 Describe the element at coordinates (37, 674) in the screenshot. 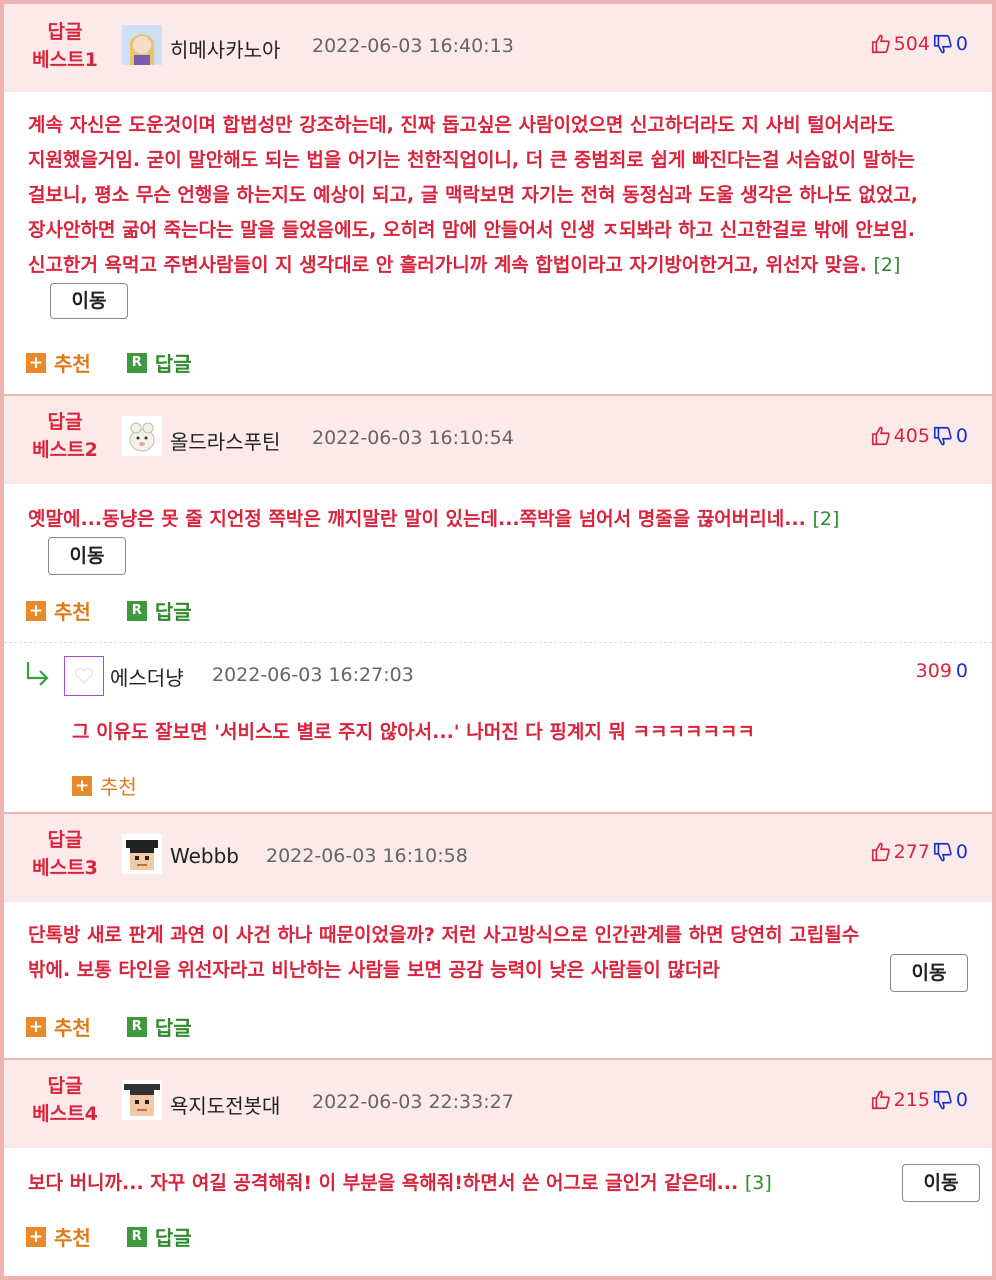

I see `reply-arrow-icon` at that location.